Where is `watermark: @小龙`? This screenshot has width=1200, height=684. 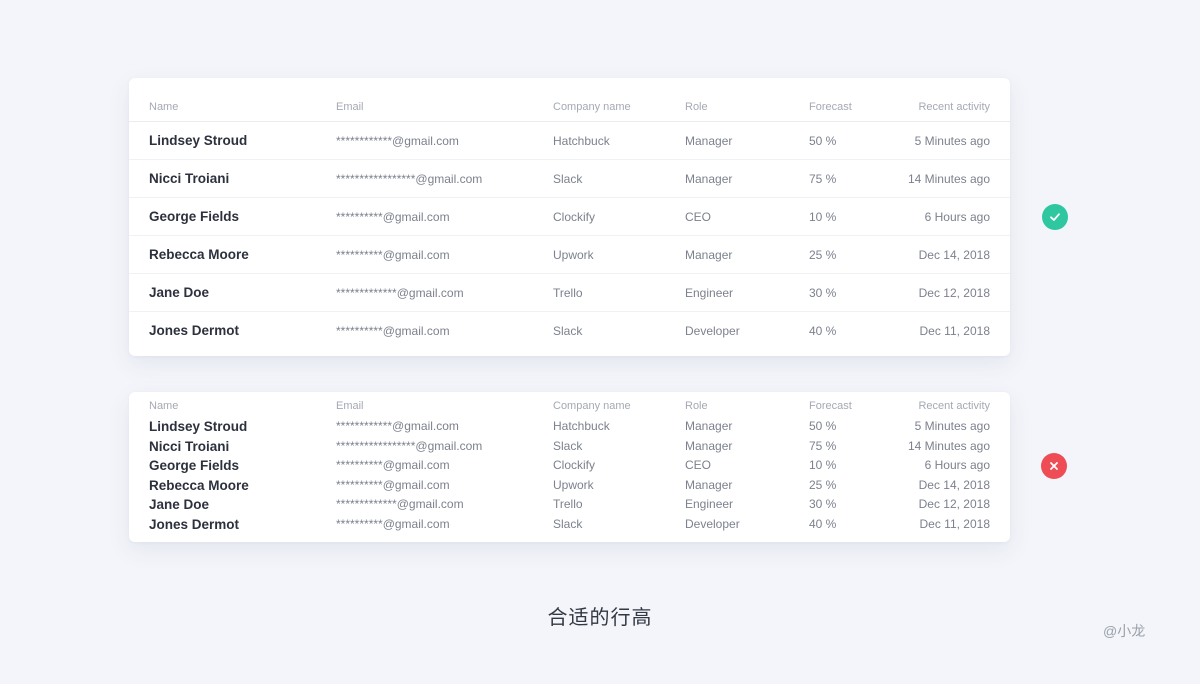
watermark: @小龙 is located at coordinates (1124, 631).